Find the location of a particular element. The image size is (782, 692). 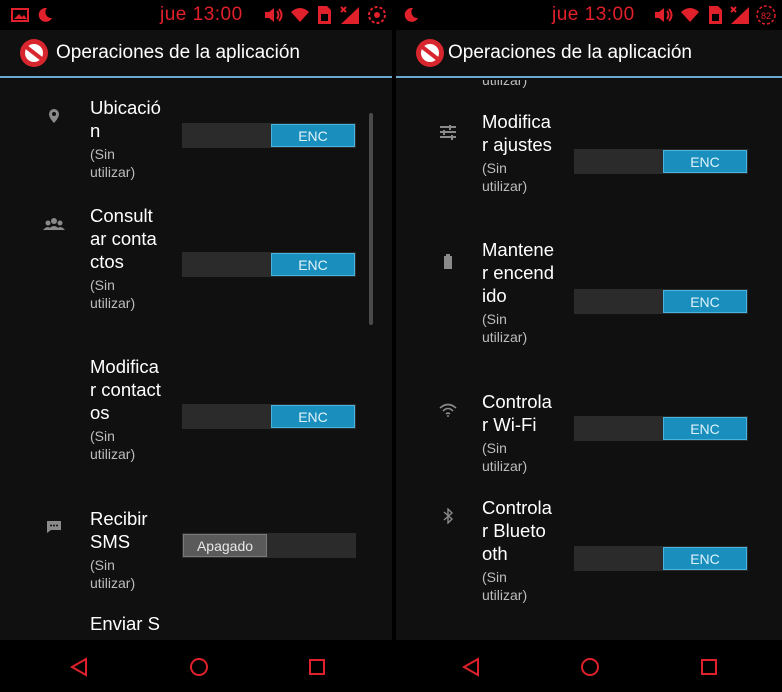

battery-status-icon is located at coordinates (377, 15).